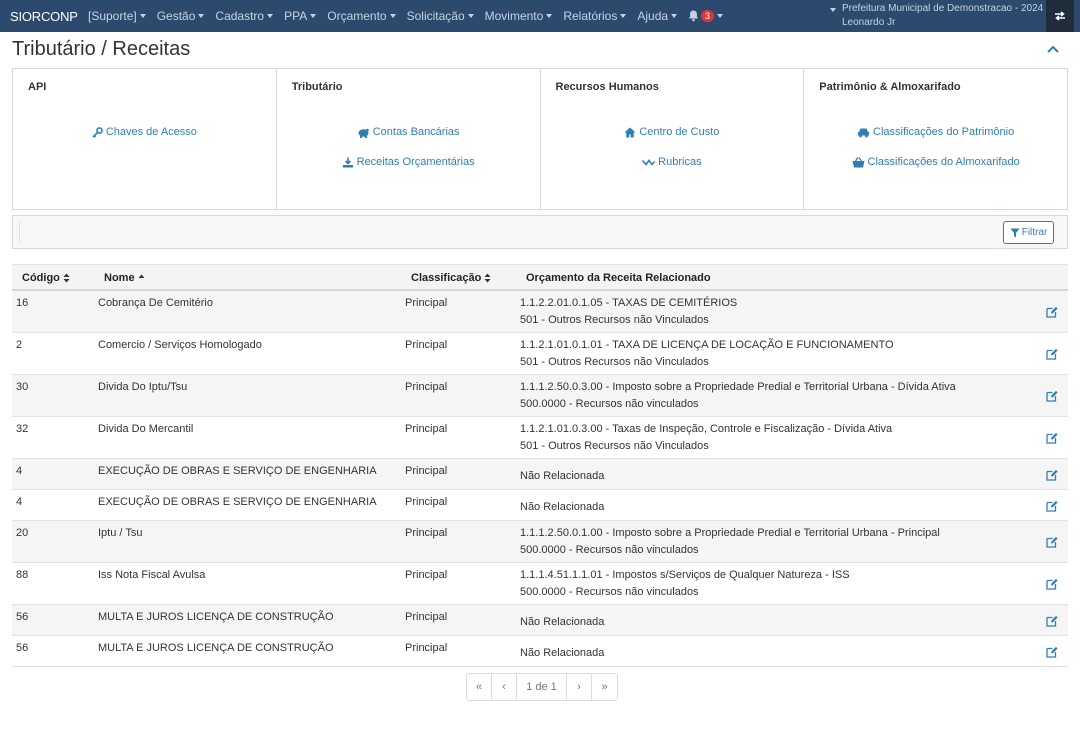 The width and height of the screenshot is (1080, 753). Describe the element at coordinates (22, 648) in the screenshot. I see `cell-codigo: 56` at that location.